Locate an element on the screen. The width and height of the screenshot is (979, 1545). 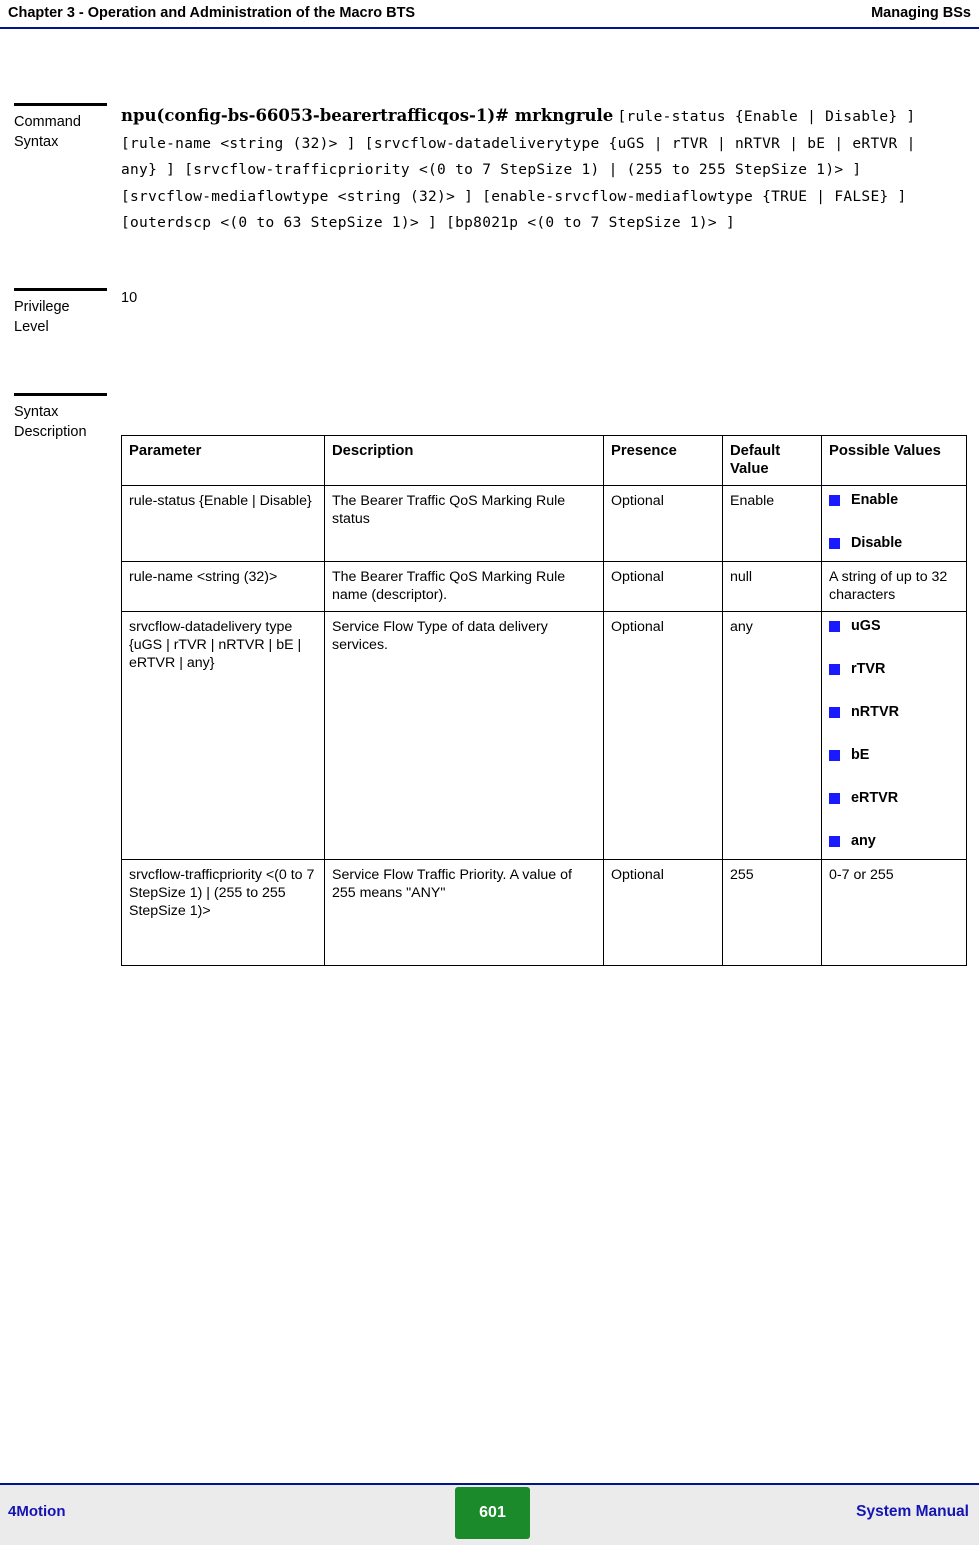
footer-divider is located at coordinates (489, 1484).